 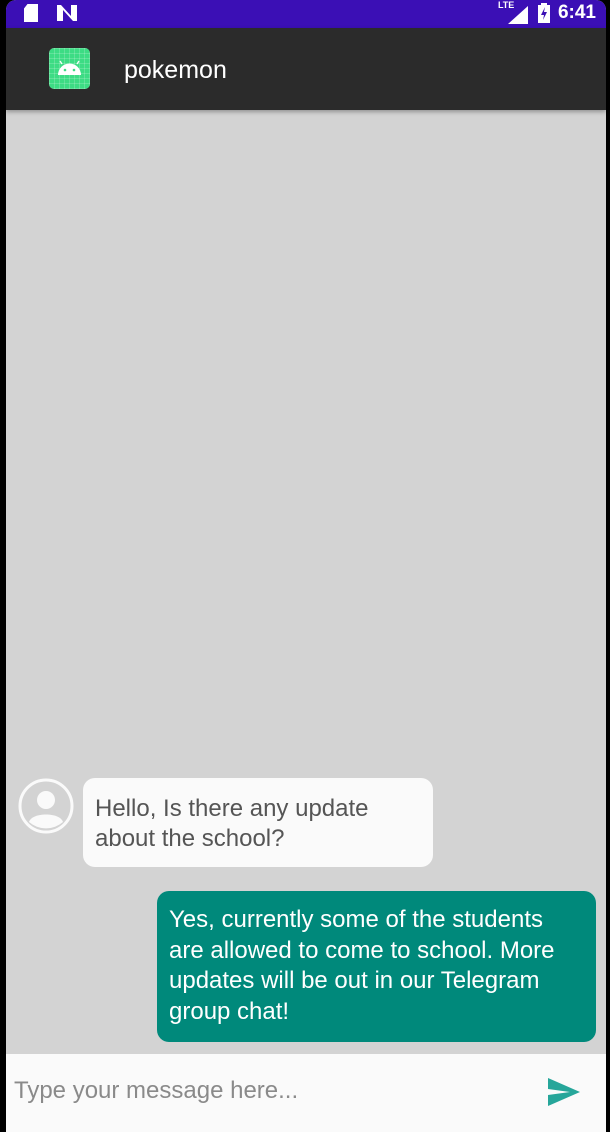 I want to click on app-bar: pokemon, so click(x=306, y=69).